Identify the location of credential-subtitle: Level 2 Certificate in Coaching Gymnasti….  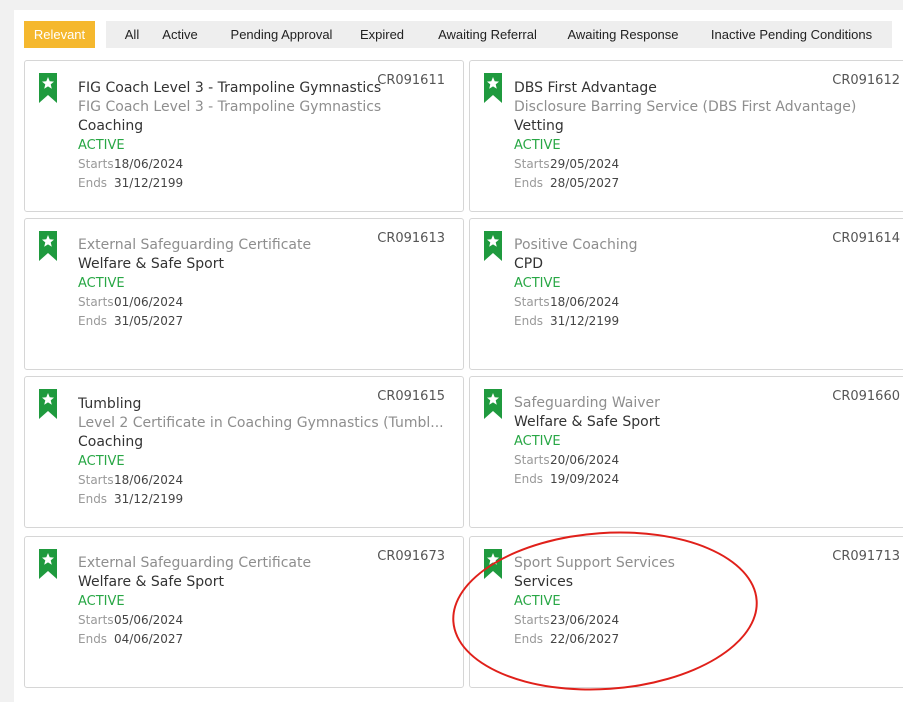
(261, 423).